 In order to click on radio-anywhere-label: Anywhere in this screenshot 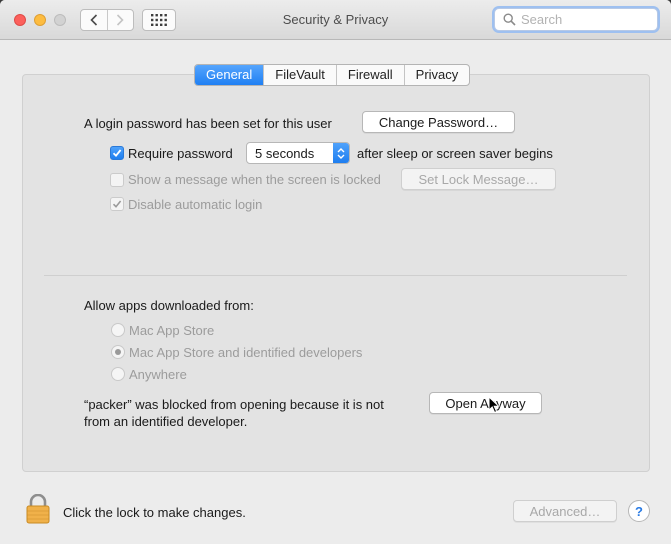, I will do `click(158, 374)`.